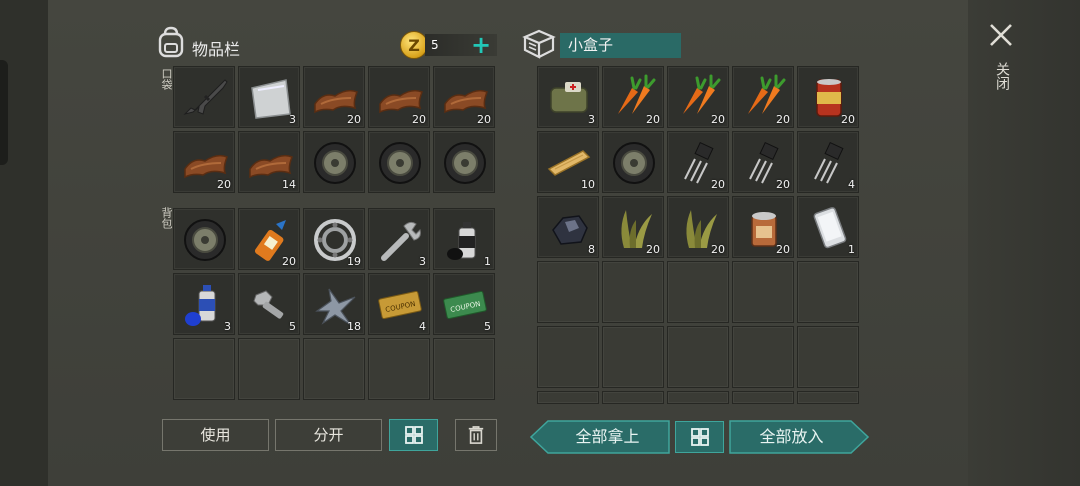 The image size is (1080, 486). Describe the element at coordinates (476, 435) in the screenshot. I see `trash-button` at that location.